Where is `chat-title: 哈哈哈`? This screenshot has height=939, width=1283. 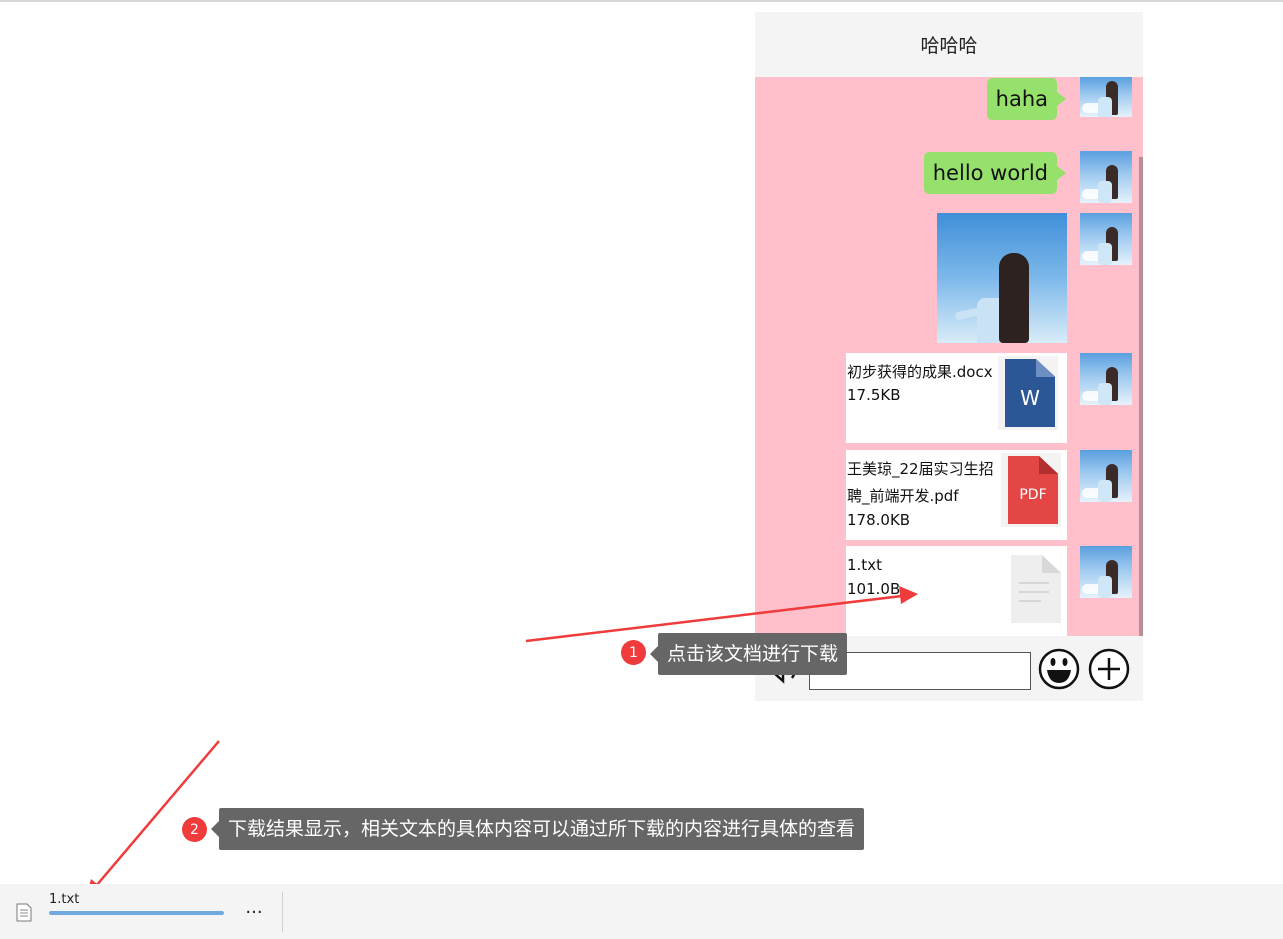
chat-title: 哈哈哈 is located at coordinates (949, 46).